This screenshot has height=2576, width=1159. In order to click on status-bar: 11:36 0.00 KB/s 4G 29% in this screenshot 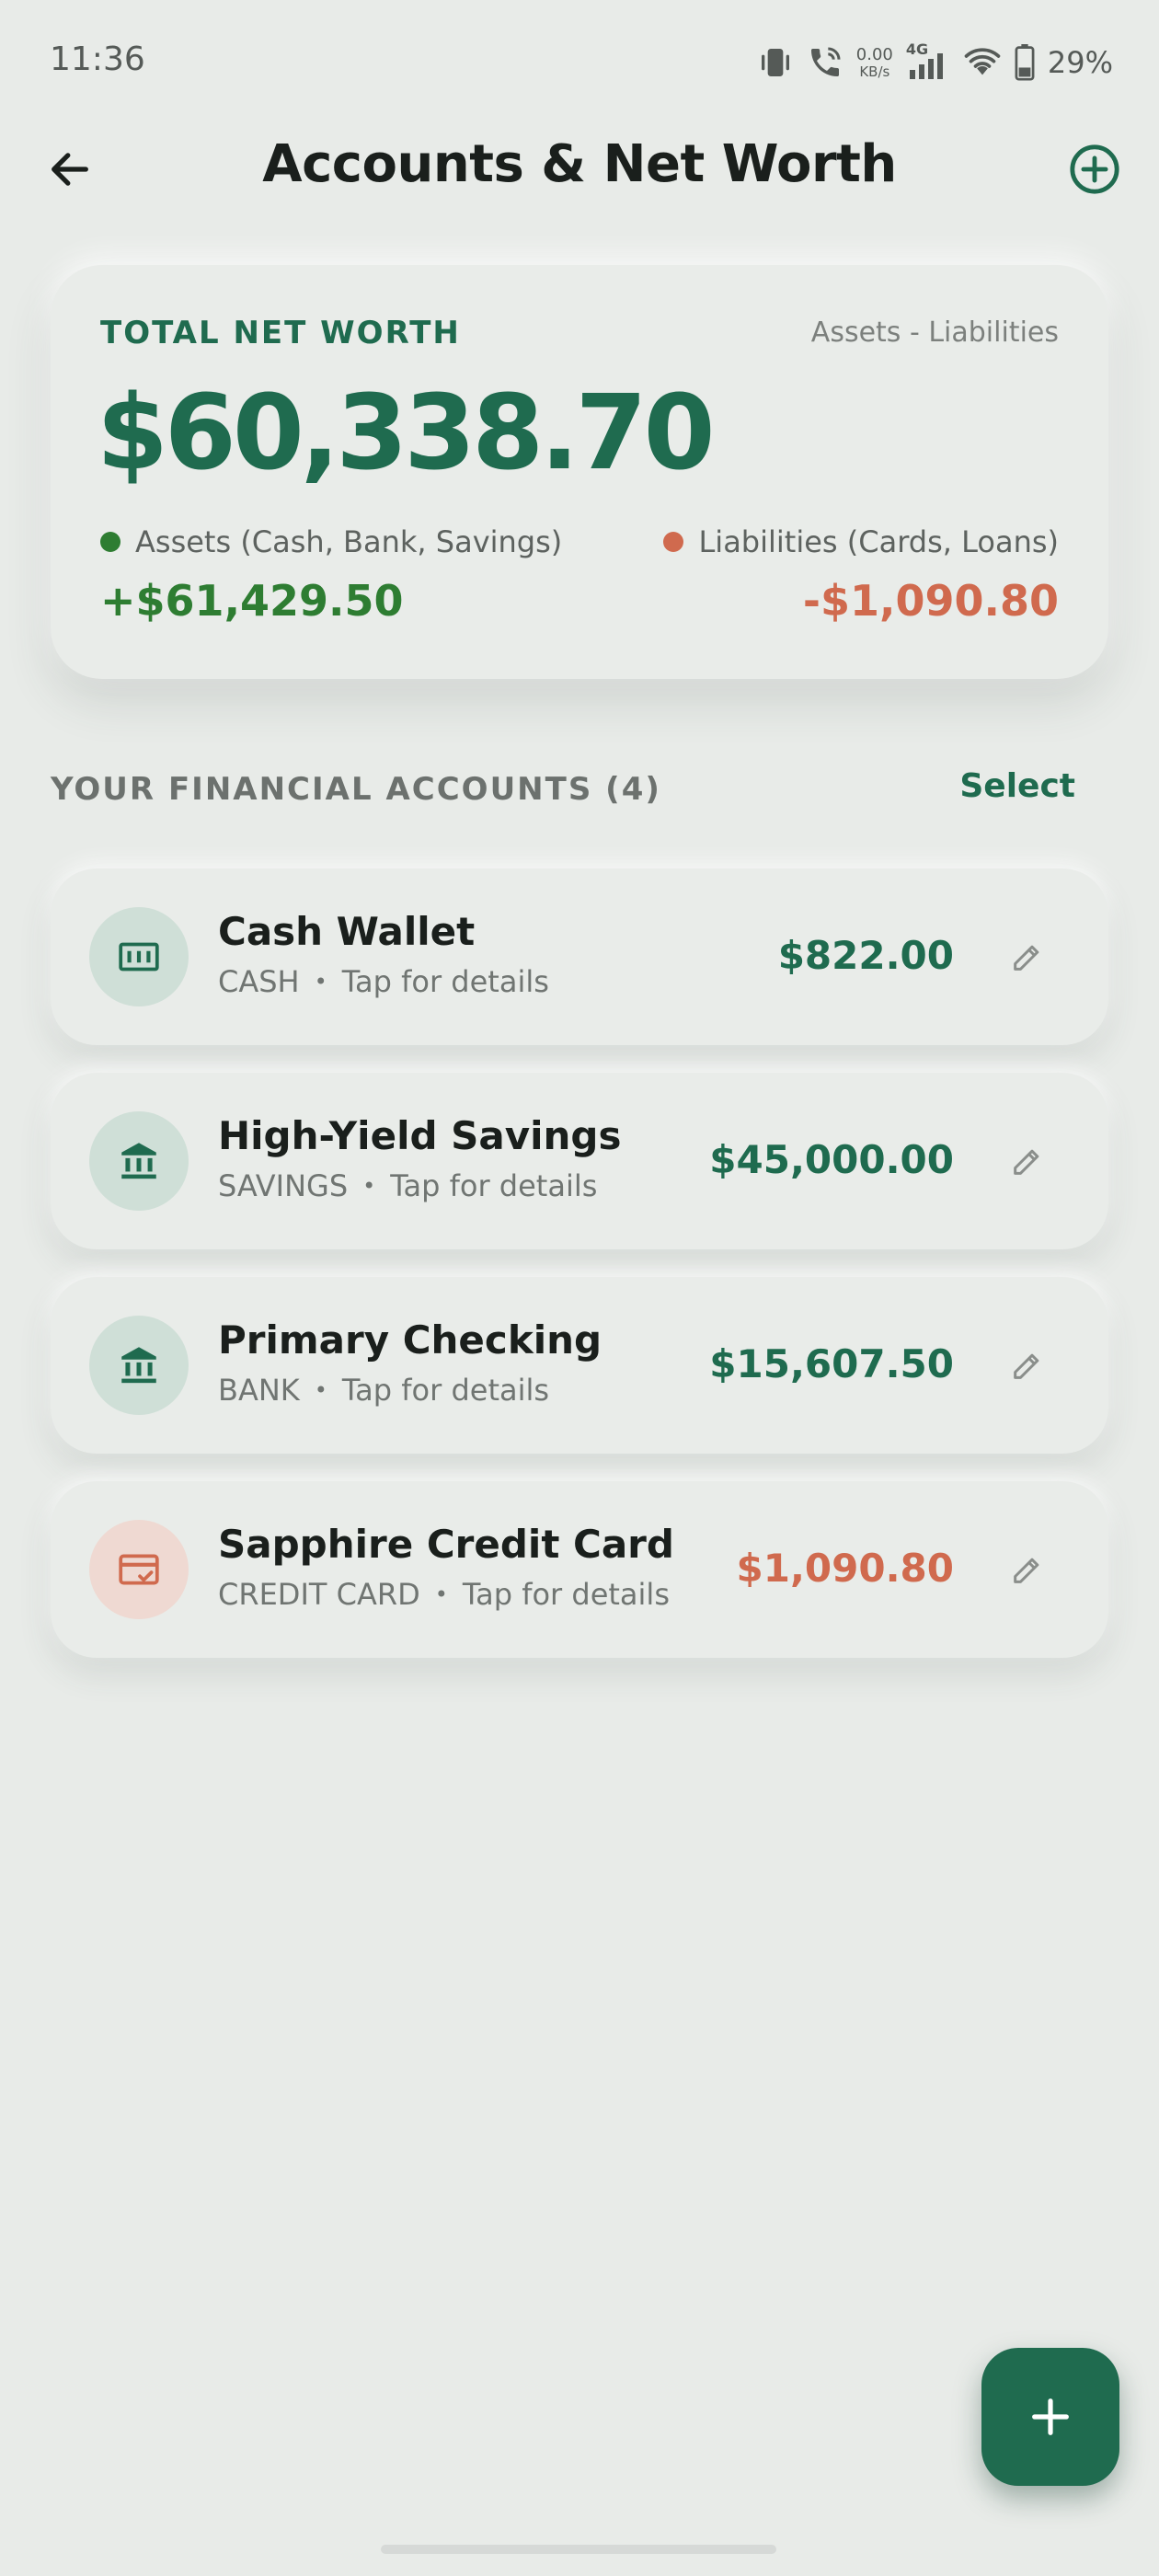, I will do `click(579, 60)`.